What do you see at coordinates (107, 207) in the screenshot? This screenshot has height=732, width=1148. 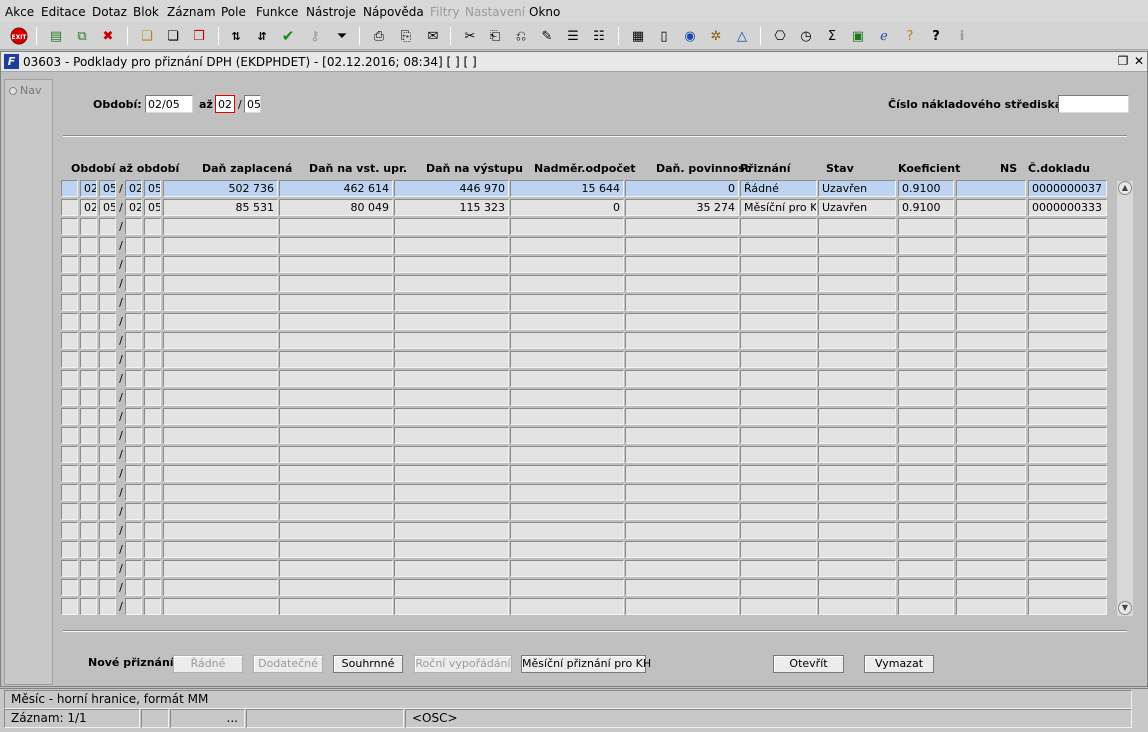 I see `cell-m1: 05` at bounding box center [107, 207].